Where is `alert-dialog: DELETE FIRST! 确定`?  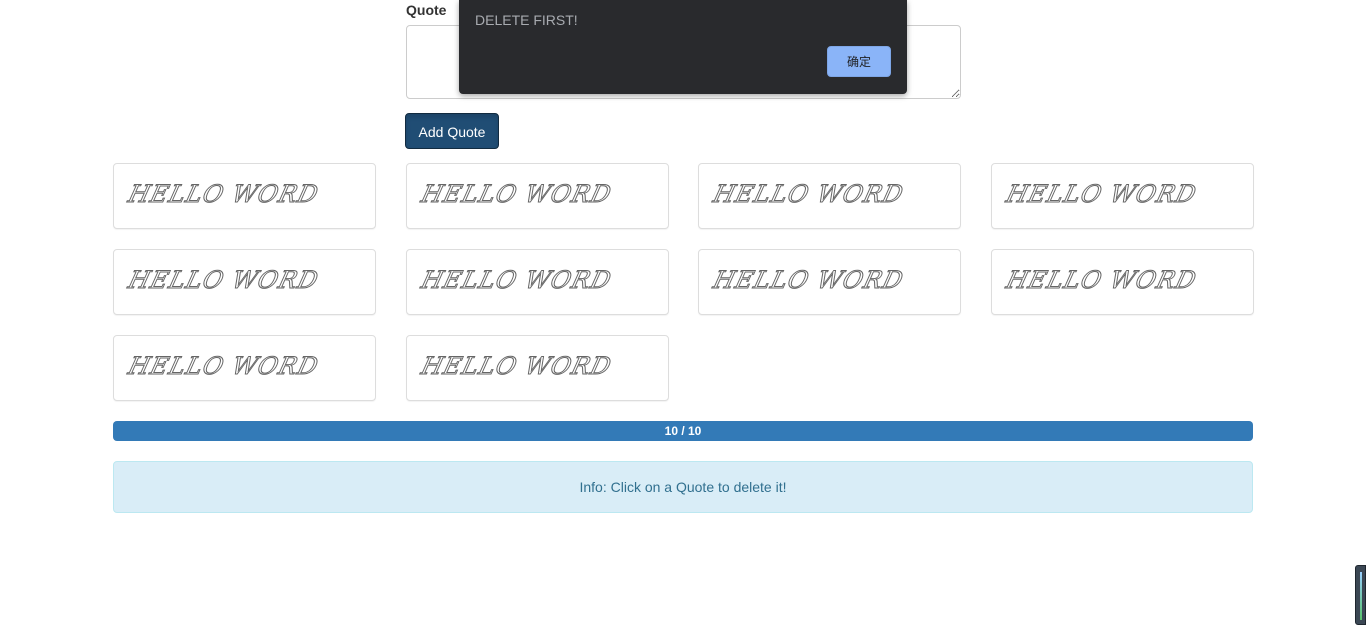
alert-dialog: DELETE FIRST! 确定 is located at coordinates (683, 47).